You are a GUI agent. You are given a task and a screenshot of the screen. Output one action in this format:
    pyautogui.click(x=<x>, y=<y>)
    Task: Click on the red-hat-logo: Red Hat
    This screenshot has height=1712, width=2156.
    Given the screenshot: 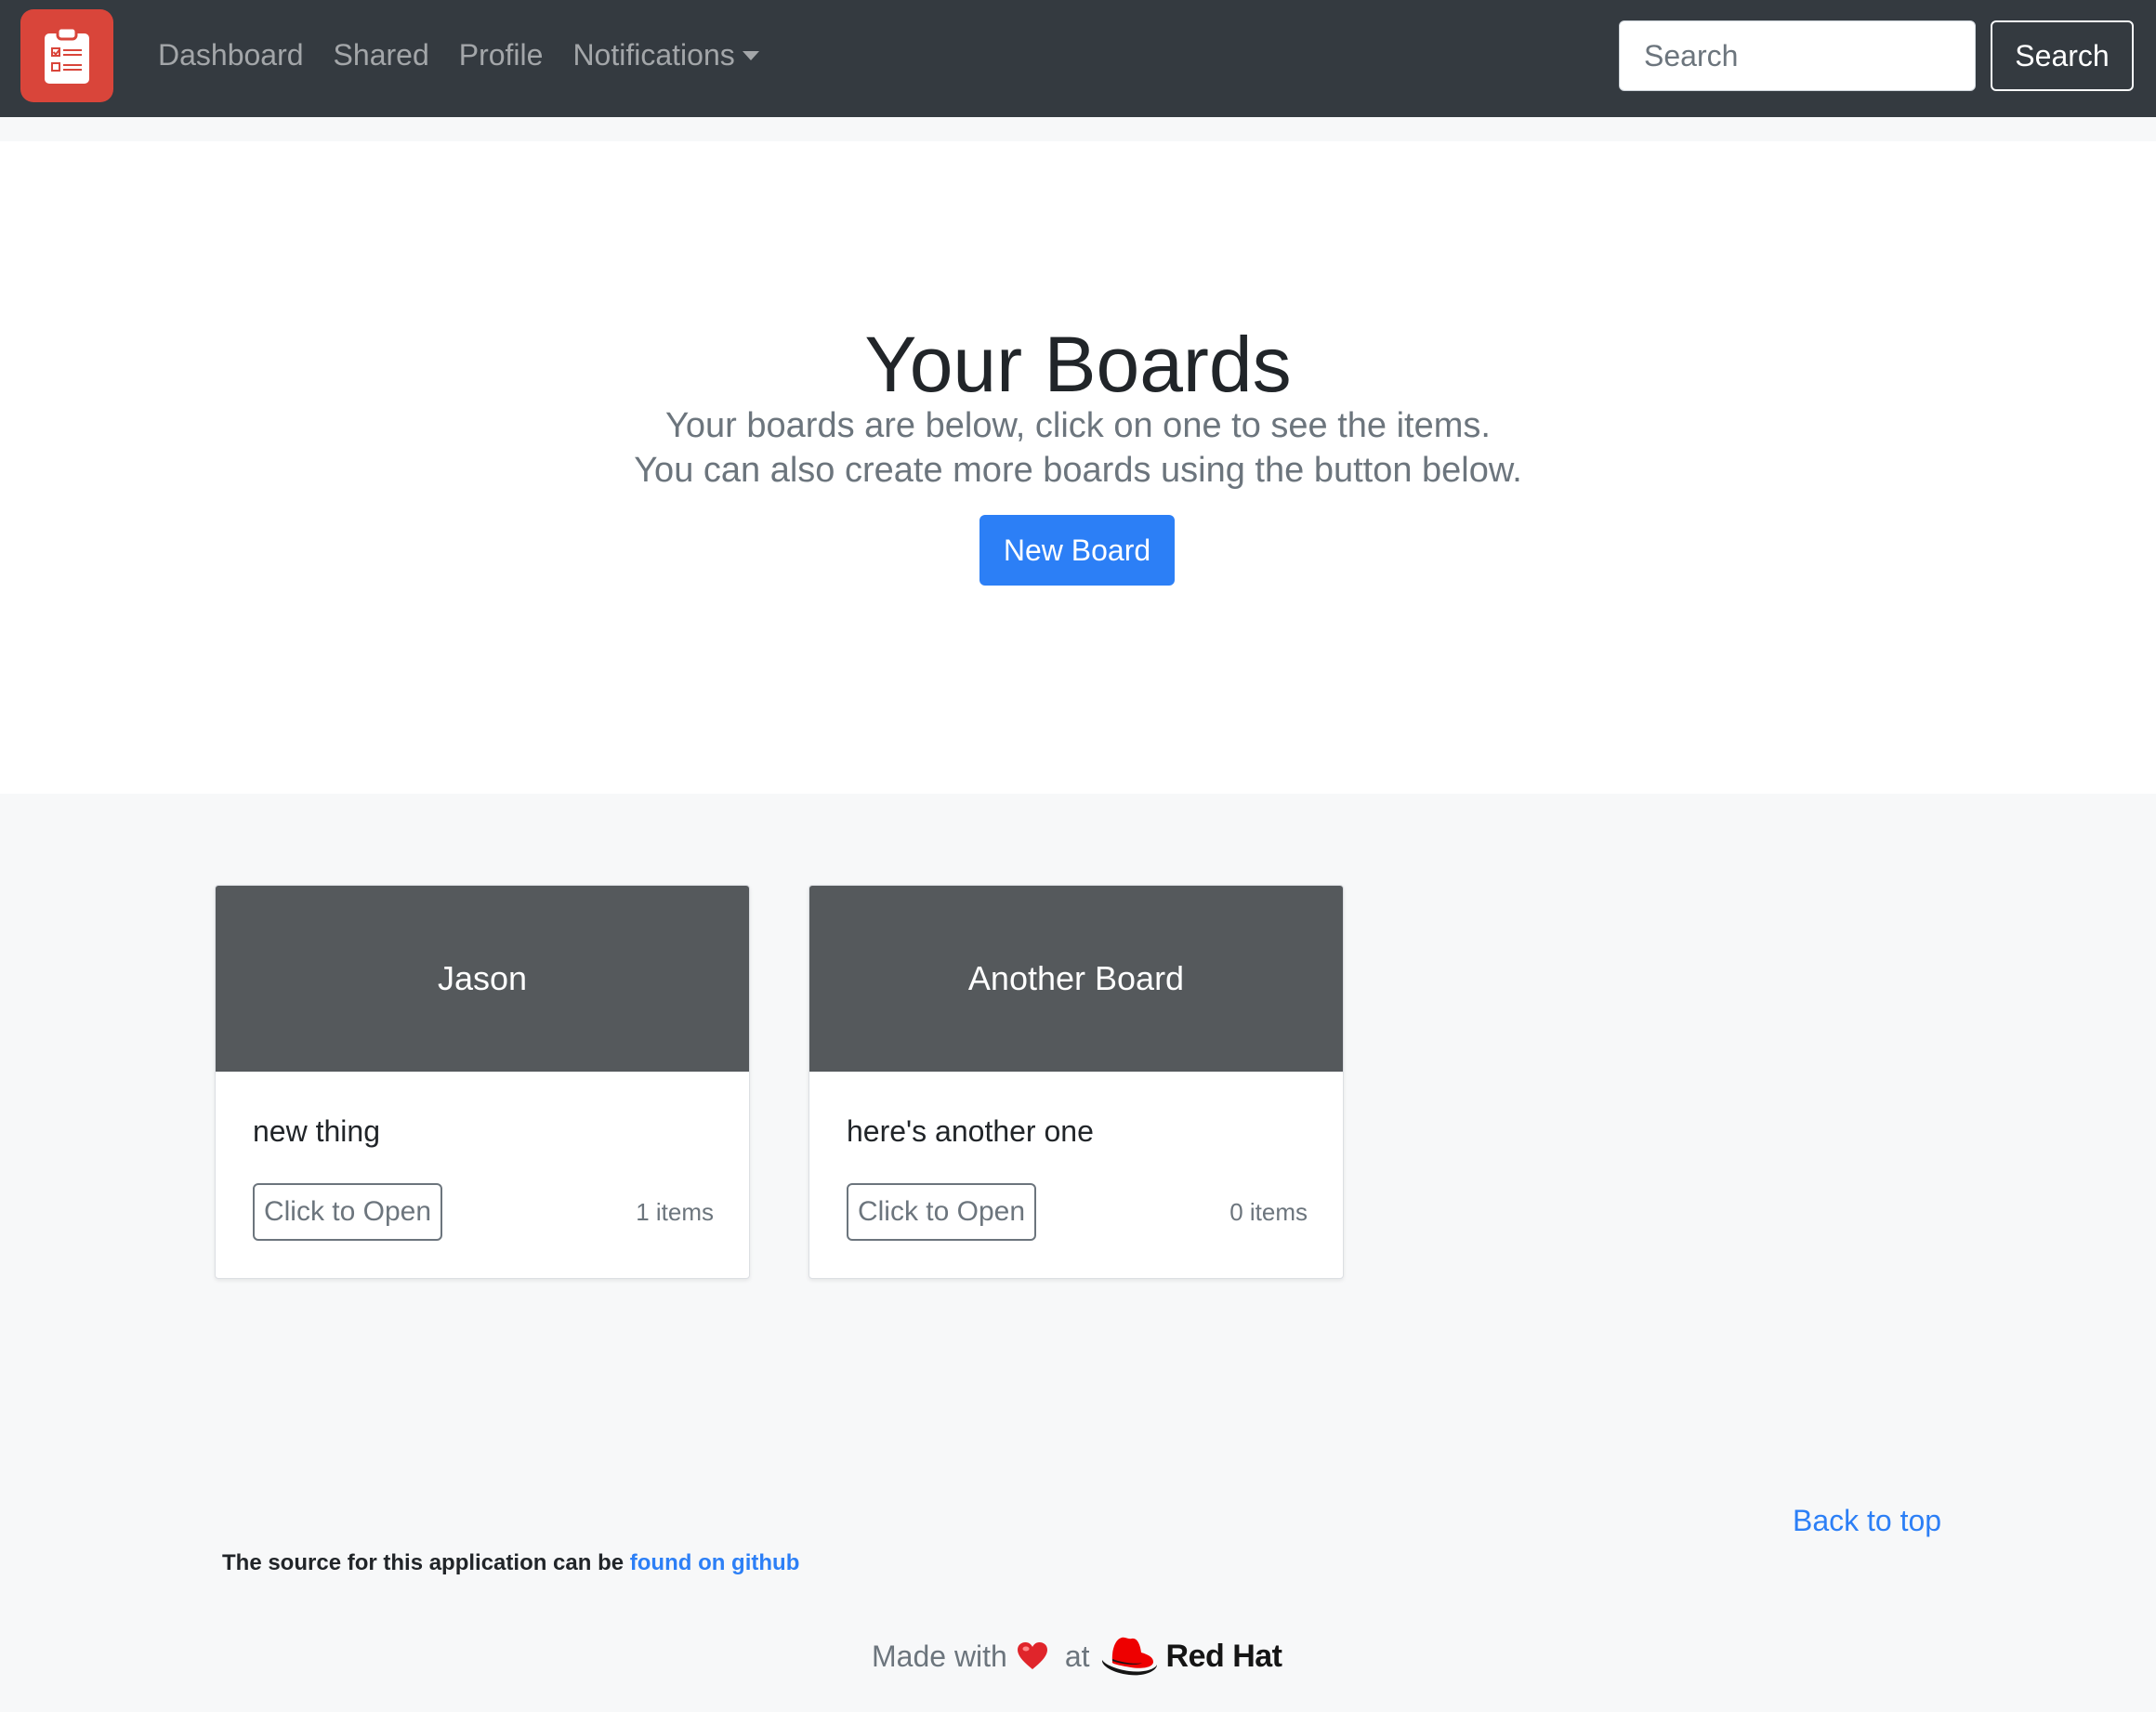 What is the action you would take?
    pyautogui.click(x=1191, y=1656)
    